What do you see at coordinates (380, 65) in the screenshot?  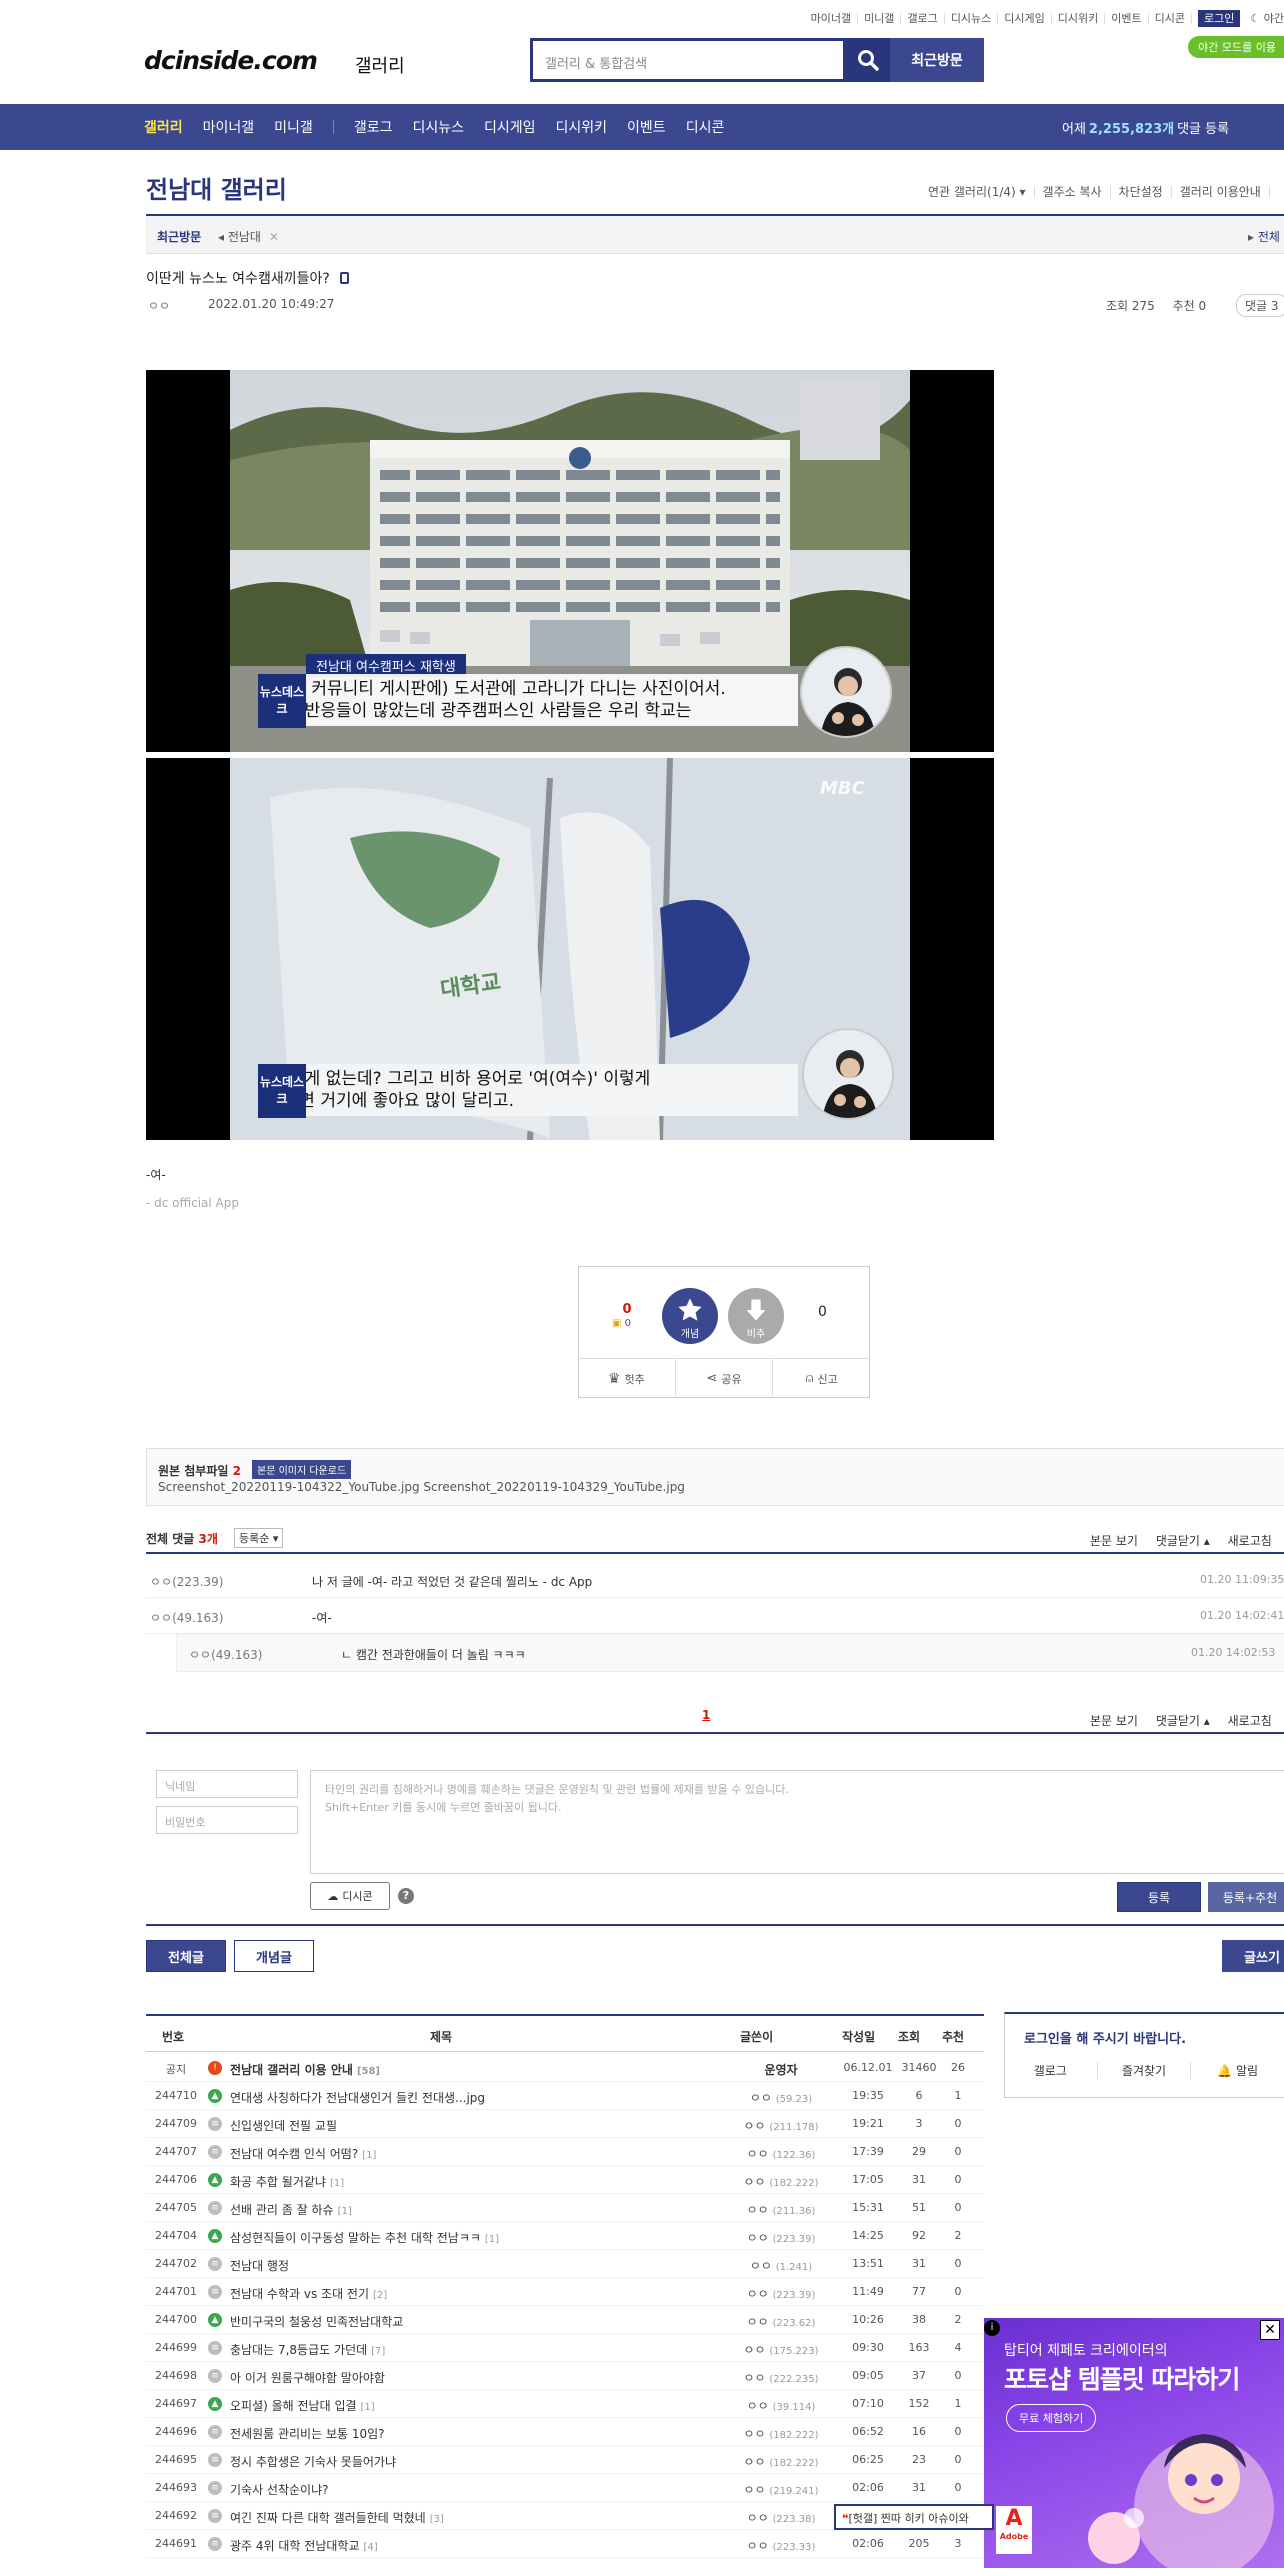 I see `logo-subtitle: 갤러리` at bounding box center [380, 65].